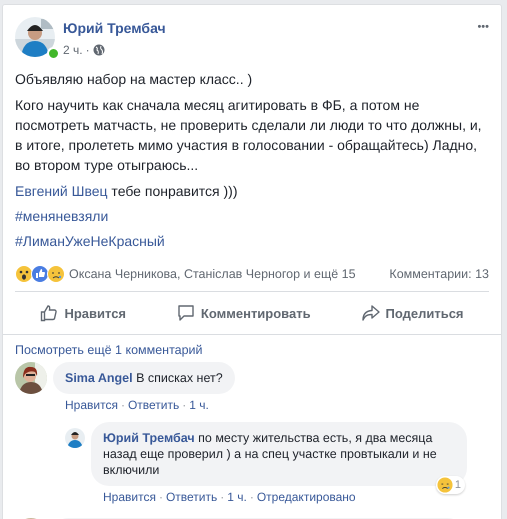 The width and height of the screenshot is (507, 519). Describe the element at coordinates (61, 191) in the screenshot. I see `mention-link: Евгений Швец` at that location.